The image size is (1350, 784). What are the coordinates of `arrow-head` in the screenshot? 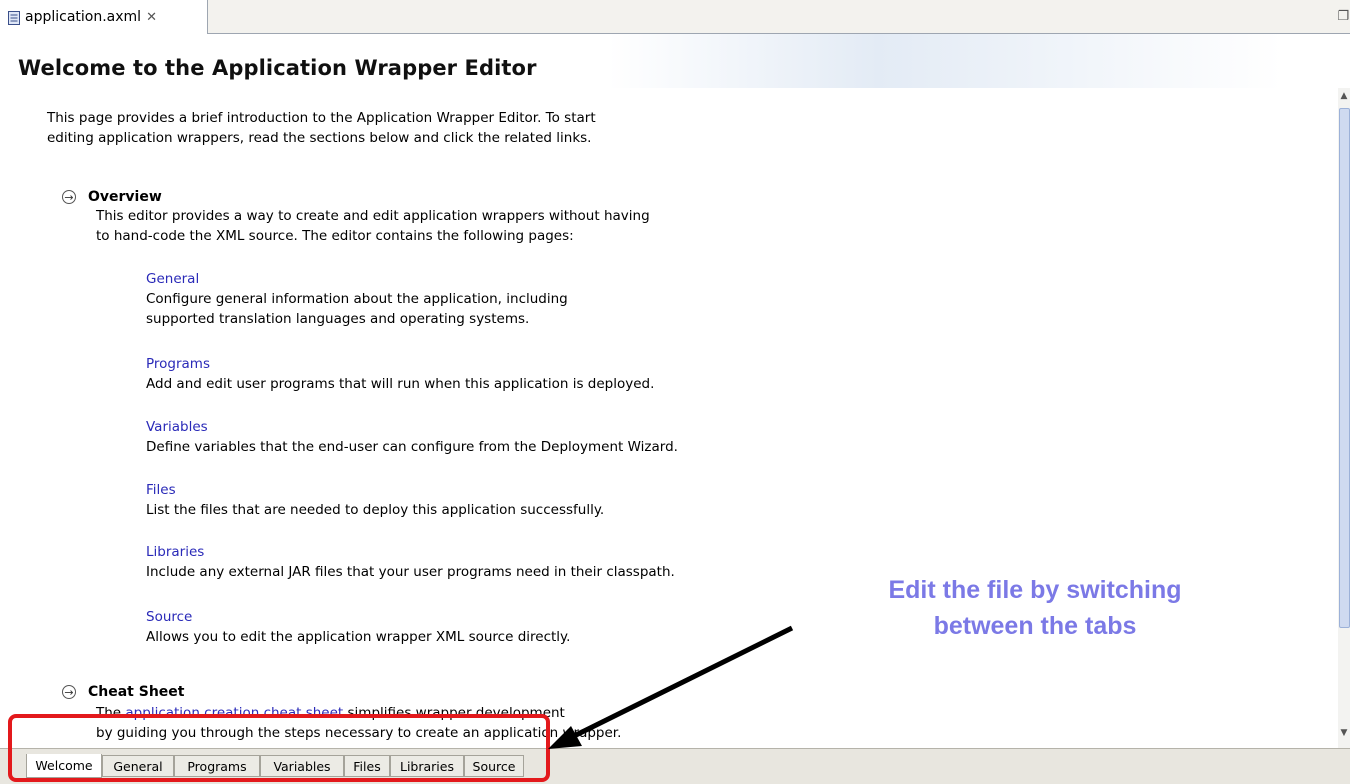 It's located at (565, 737).